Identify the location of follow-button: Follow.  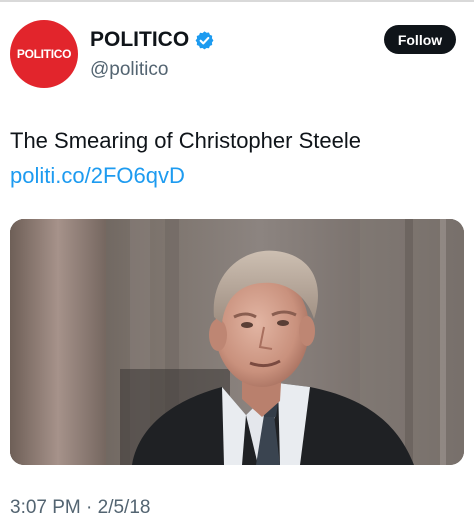
(420, 39).